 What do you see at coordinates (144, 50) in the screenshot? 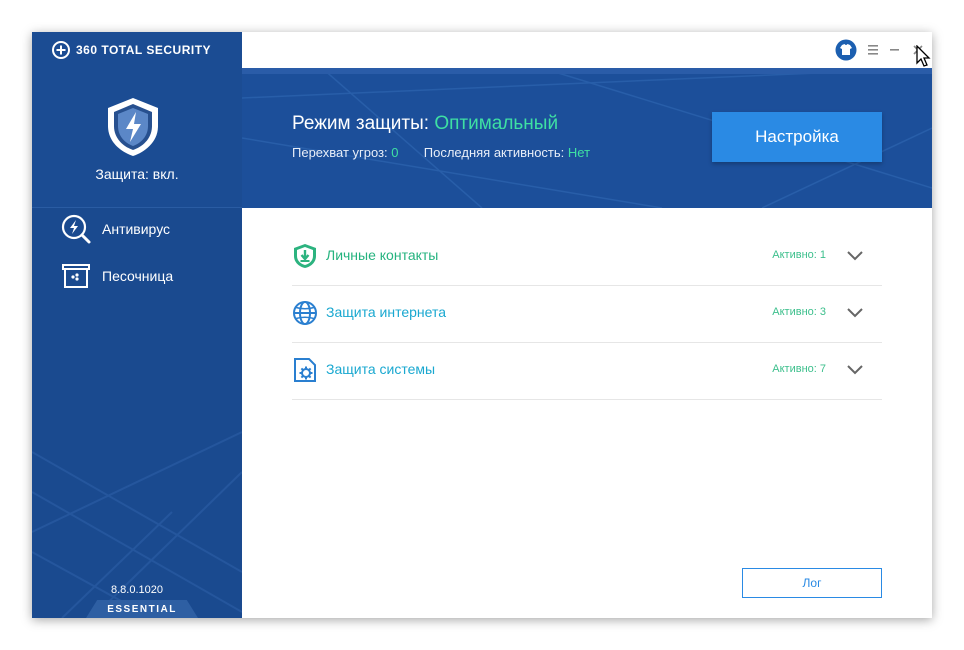
I see `brand-name: 360 TOTAL SECURITY` at bounding box center [144, 50].